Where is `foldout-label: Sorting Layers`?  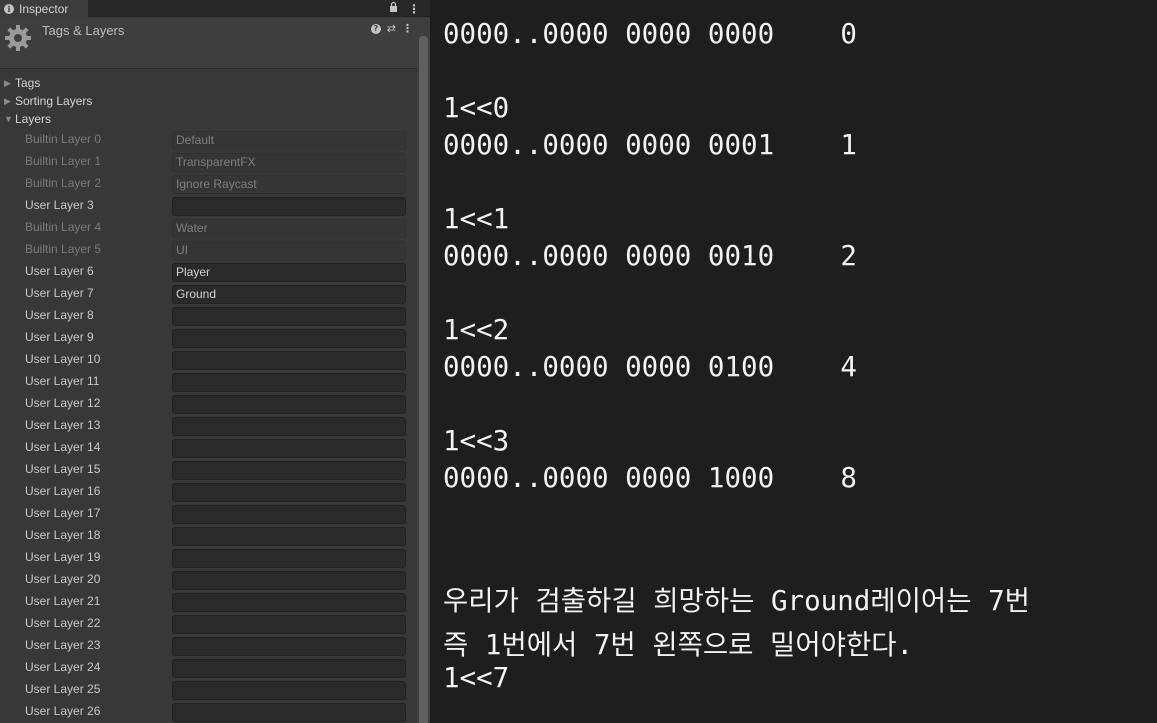
foldout-label: Sorting Layers is located at coordinates (54, 101).